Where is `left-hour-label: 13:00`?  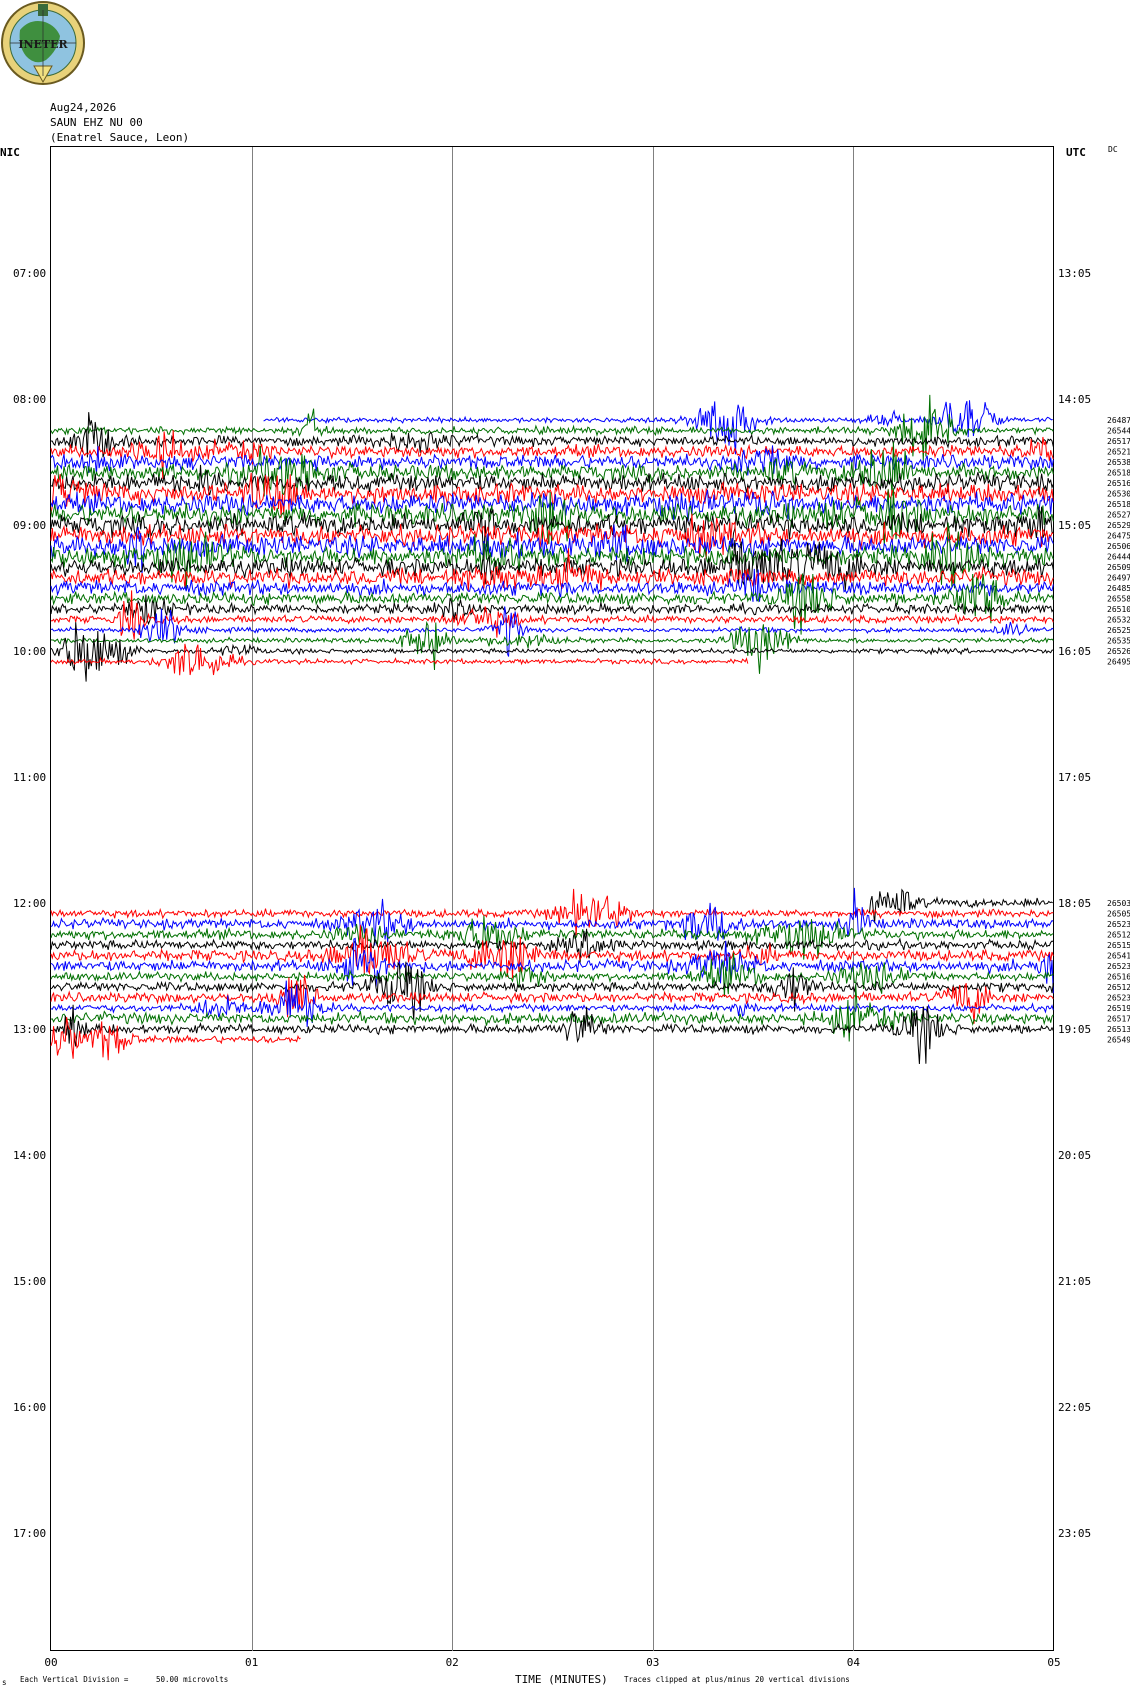
left-hour-label: 13:00 is located at coordinates (29, 1029).